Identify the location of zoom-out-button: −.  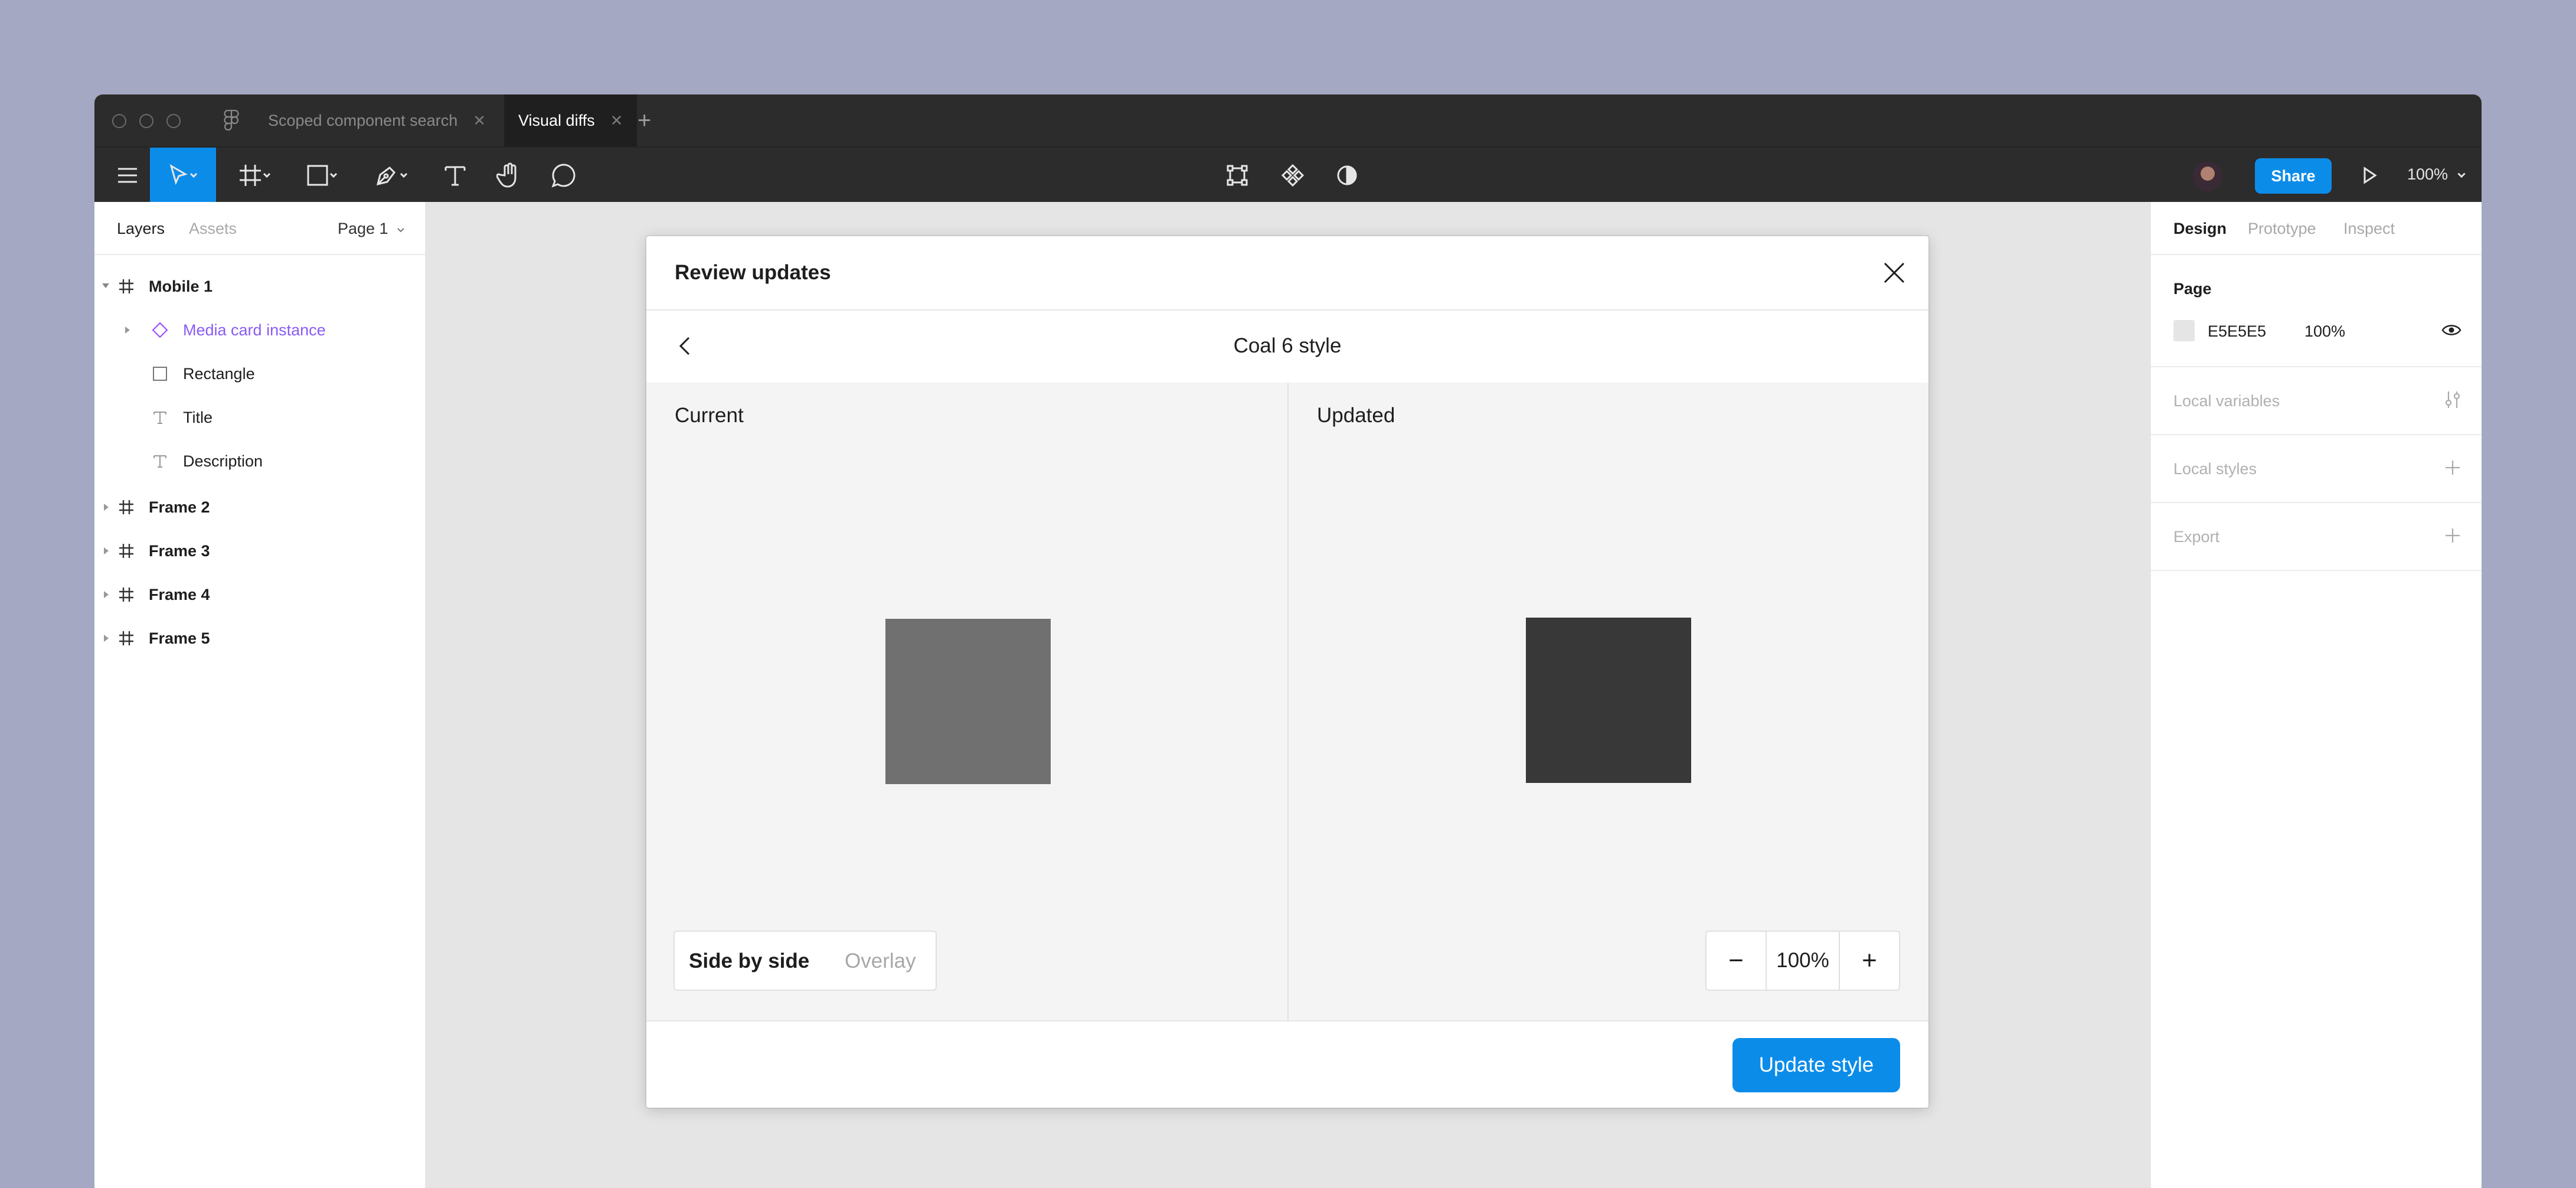
(1736, 961).